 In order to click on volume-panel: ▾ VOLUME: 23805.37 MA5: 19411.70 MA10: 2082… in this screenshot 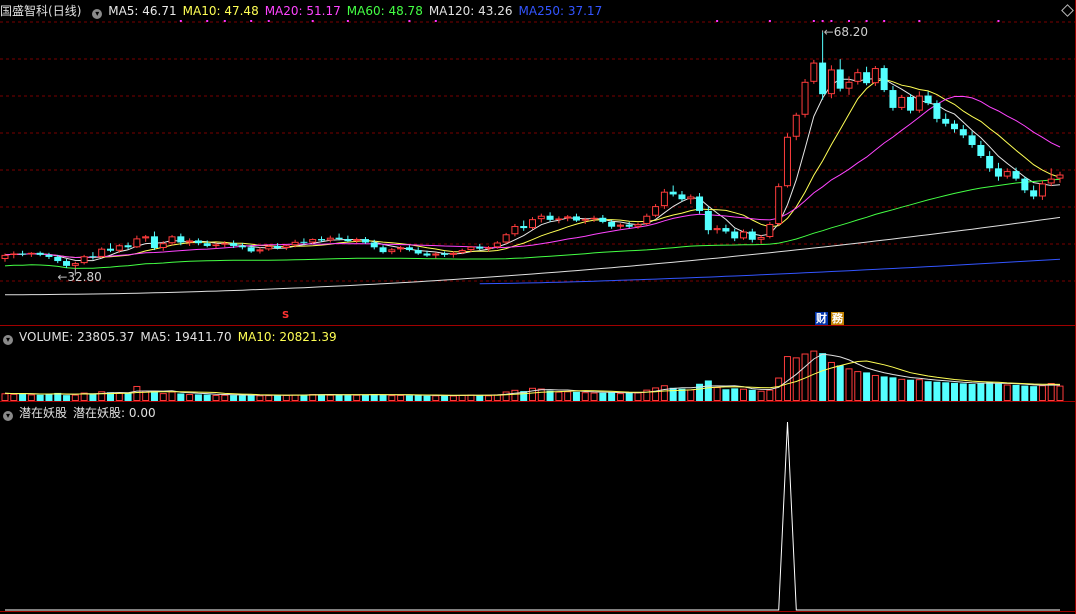, I will do `click(538, 364)`.